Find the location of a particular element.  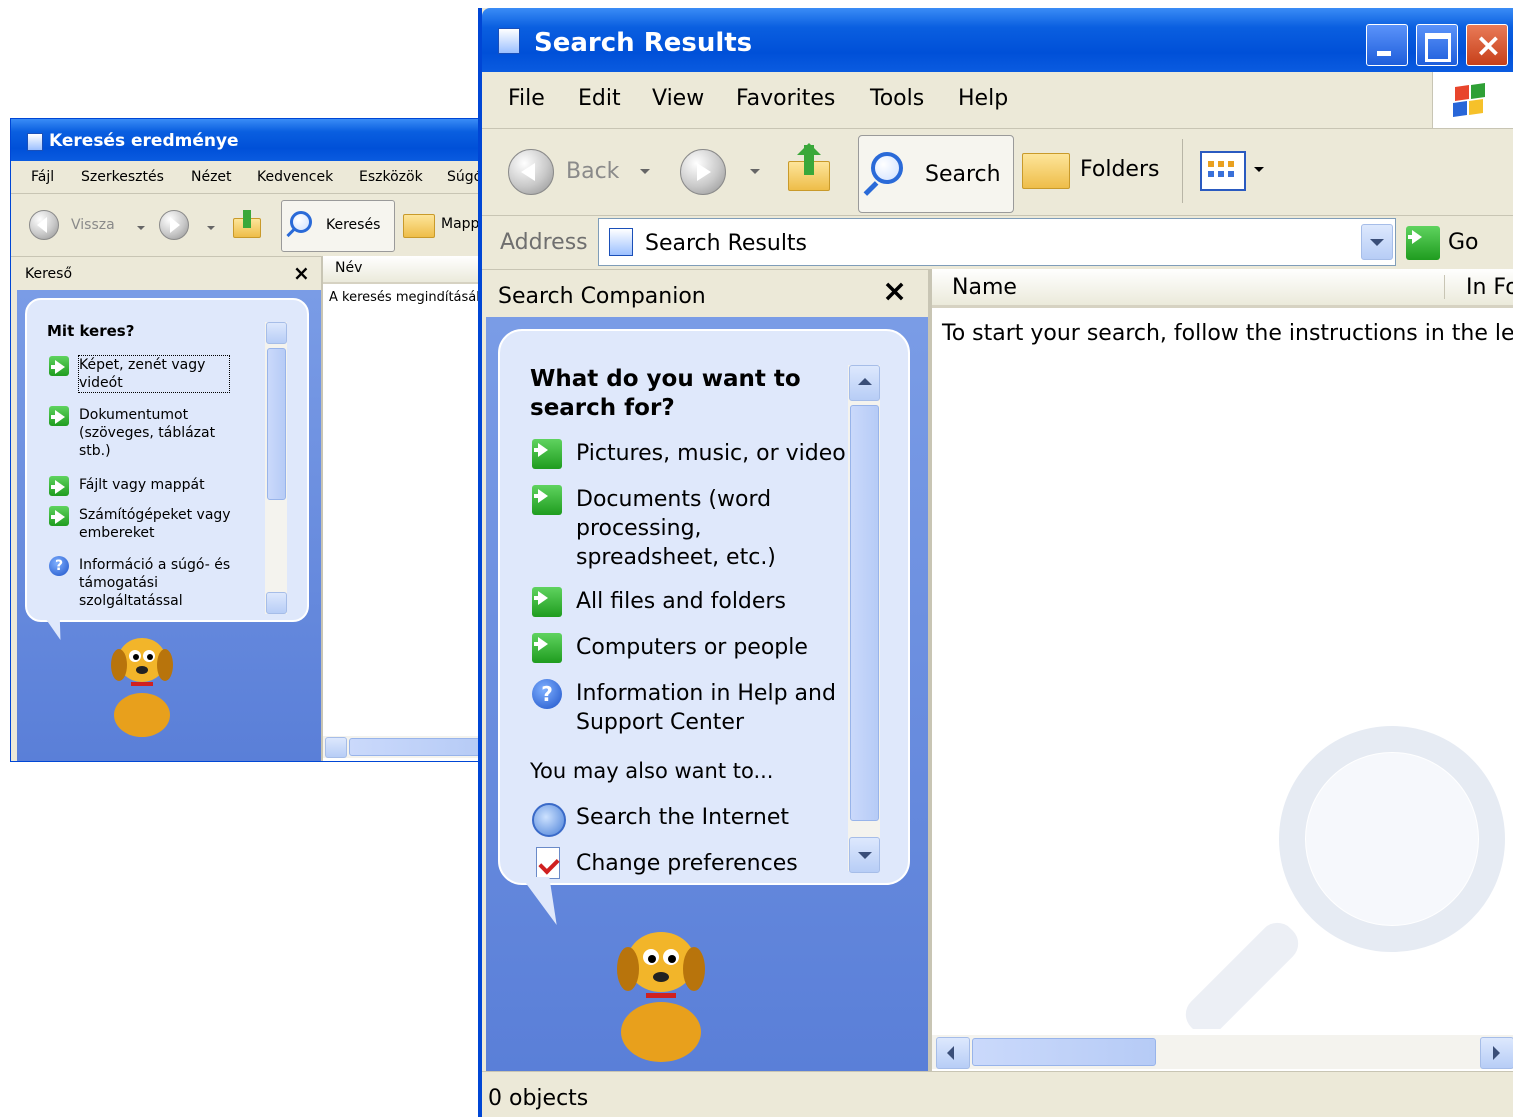

watermark-magnifier-icon is located at coordinates (1345, 877).